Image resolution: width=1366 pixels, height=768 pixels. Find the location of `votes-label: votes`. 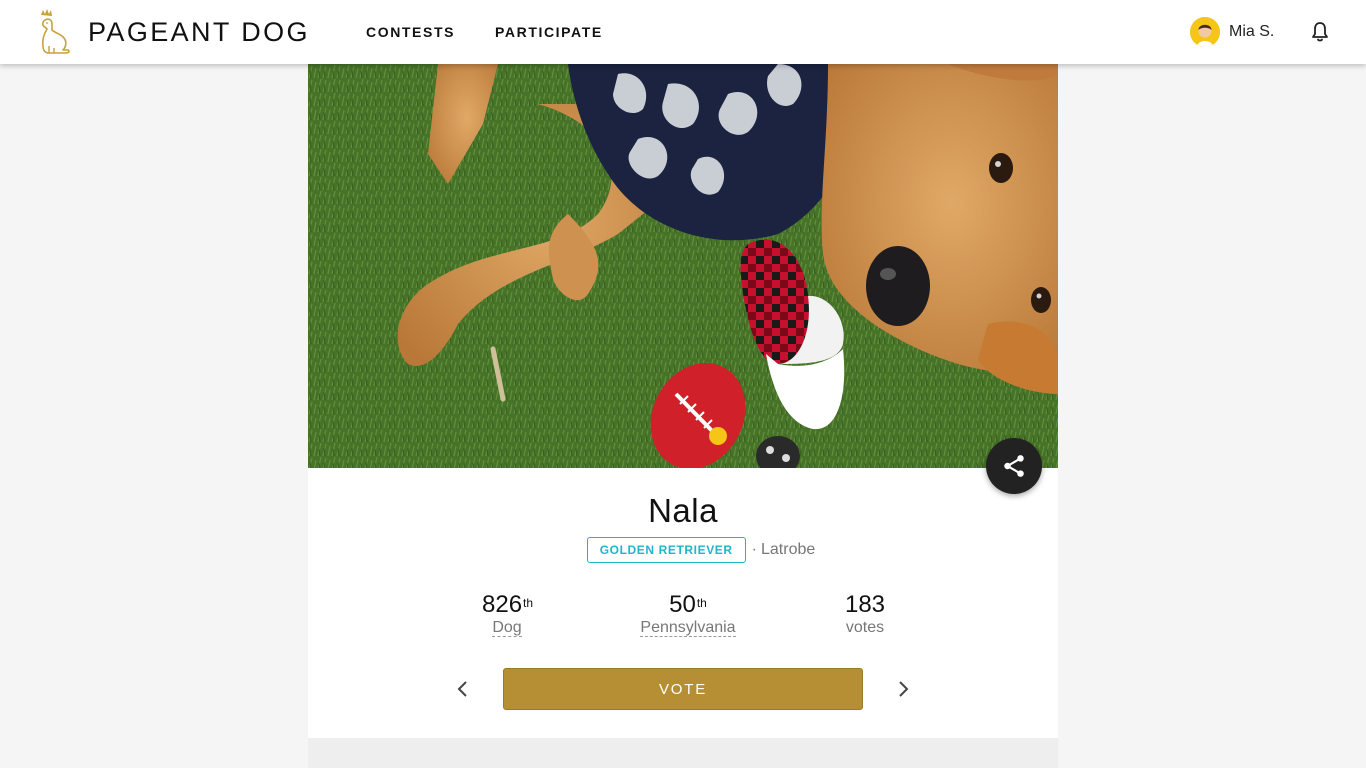

votes-label: votes is located at coordinates (865, 627).